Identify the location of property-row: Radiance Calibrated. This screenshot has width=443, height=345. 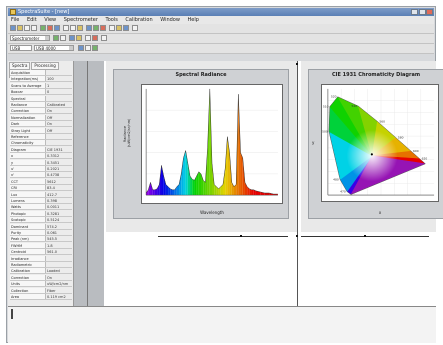
(41, 105).